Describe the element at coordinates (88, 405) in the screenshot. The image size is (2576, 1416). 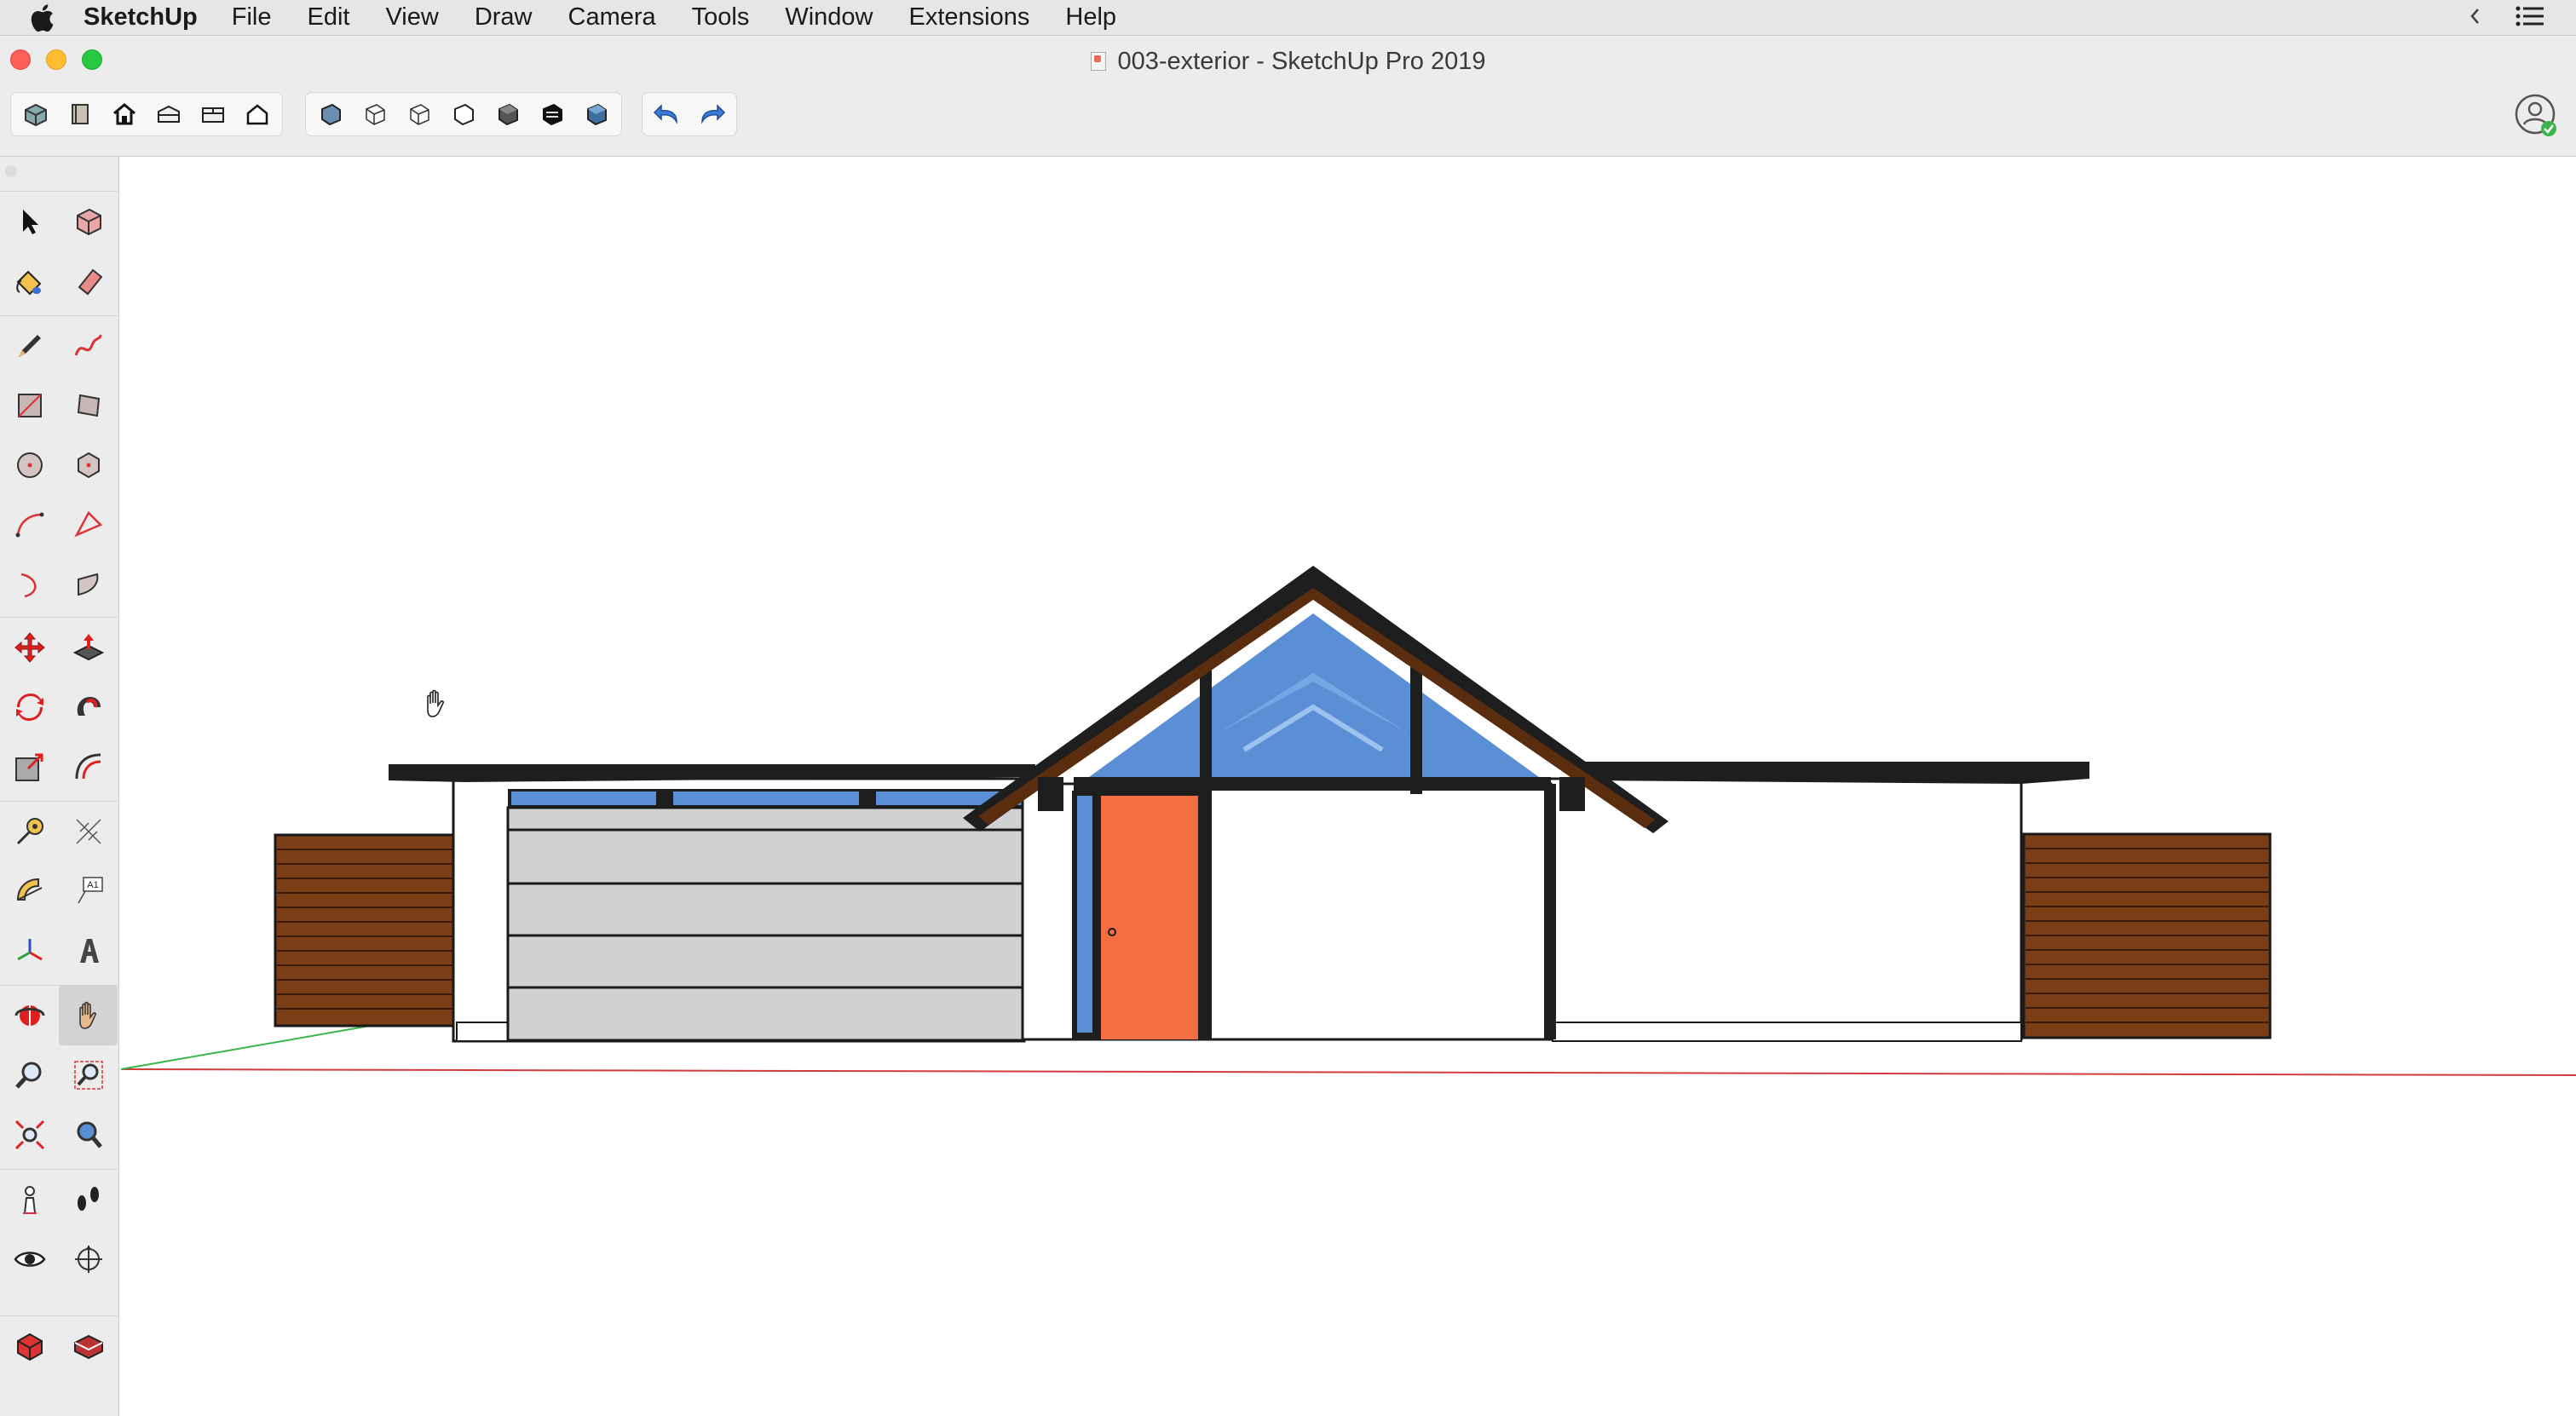
I see `rotated-rectangle-icon` at that location.